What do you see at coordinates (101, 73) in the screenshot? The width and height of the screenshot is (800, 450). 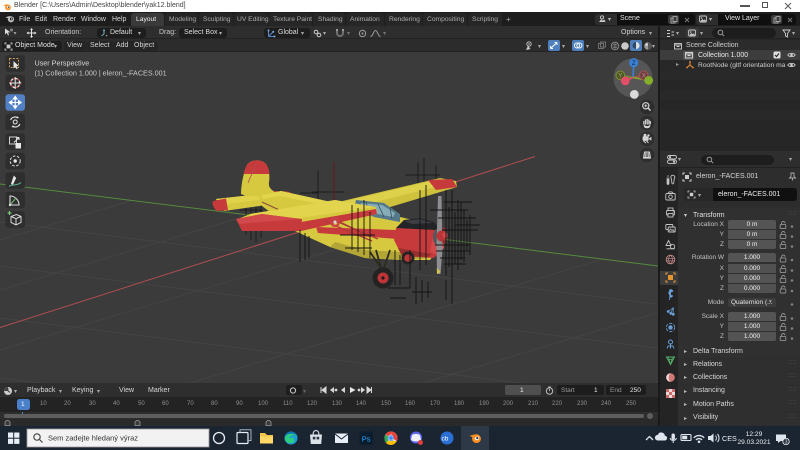 I see `svg-text:(1) Collection 1.000 | eleron_: (1) Collection 1.000 | eleron_-FACES.001` at bounding box center [101, 73].